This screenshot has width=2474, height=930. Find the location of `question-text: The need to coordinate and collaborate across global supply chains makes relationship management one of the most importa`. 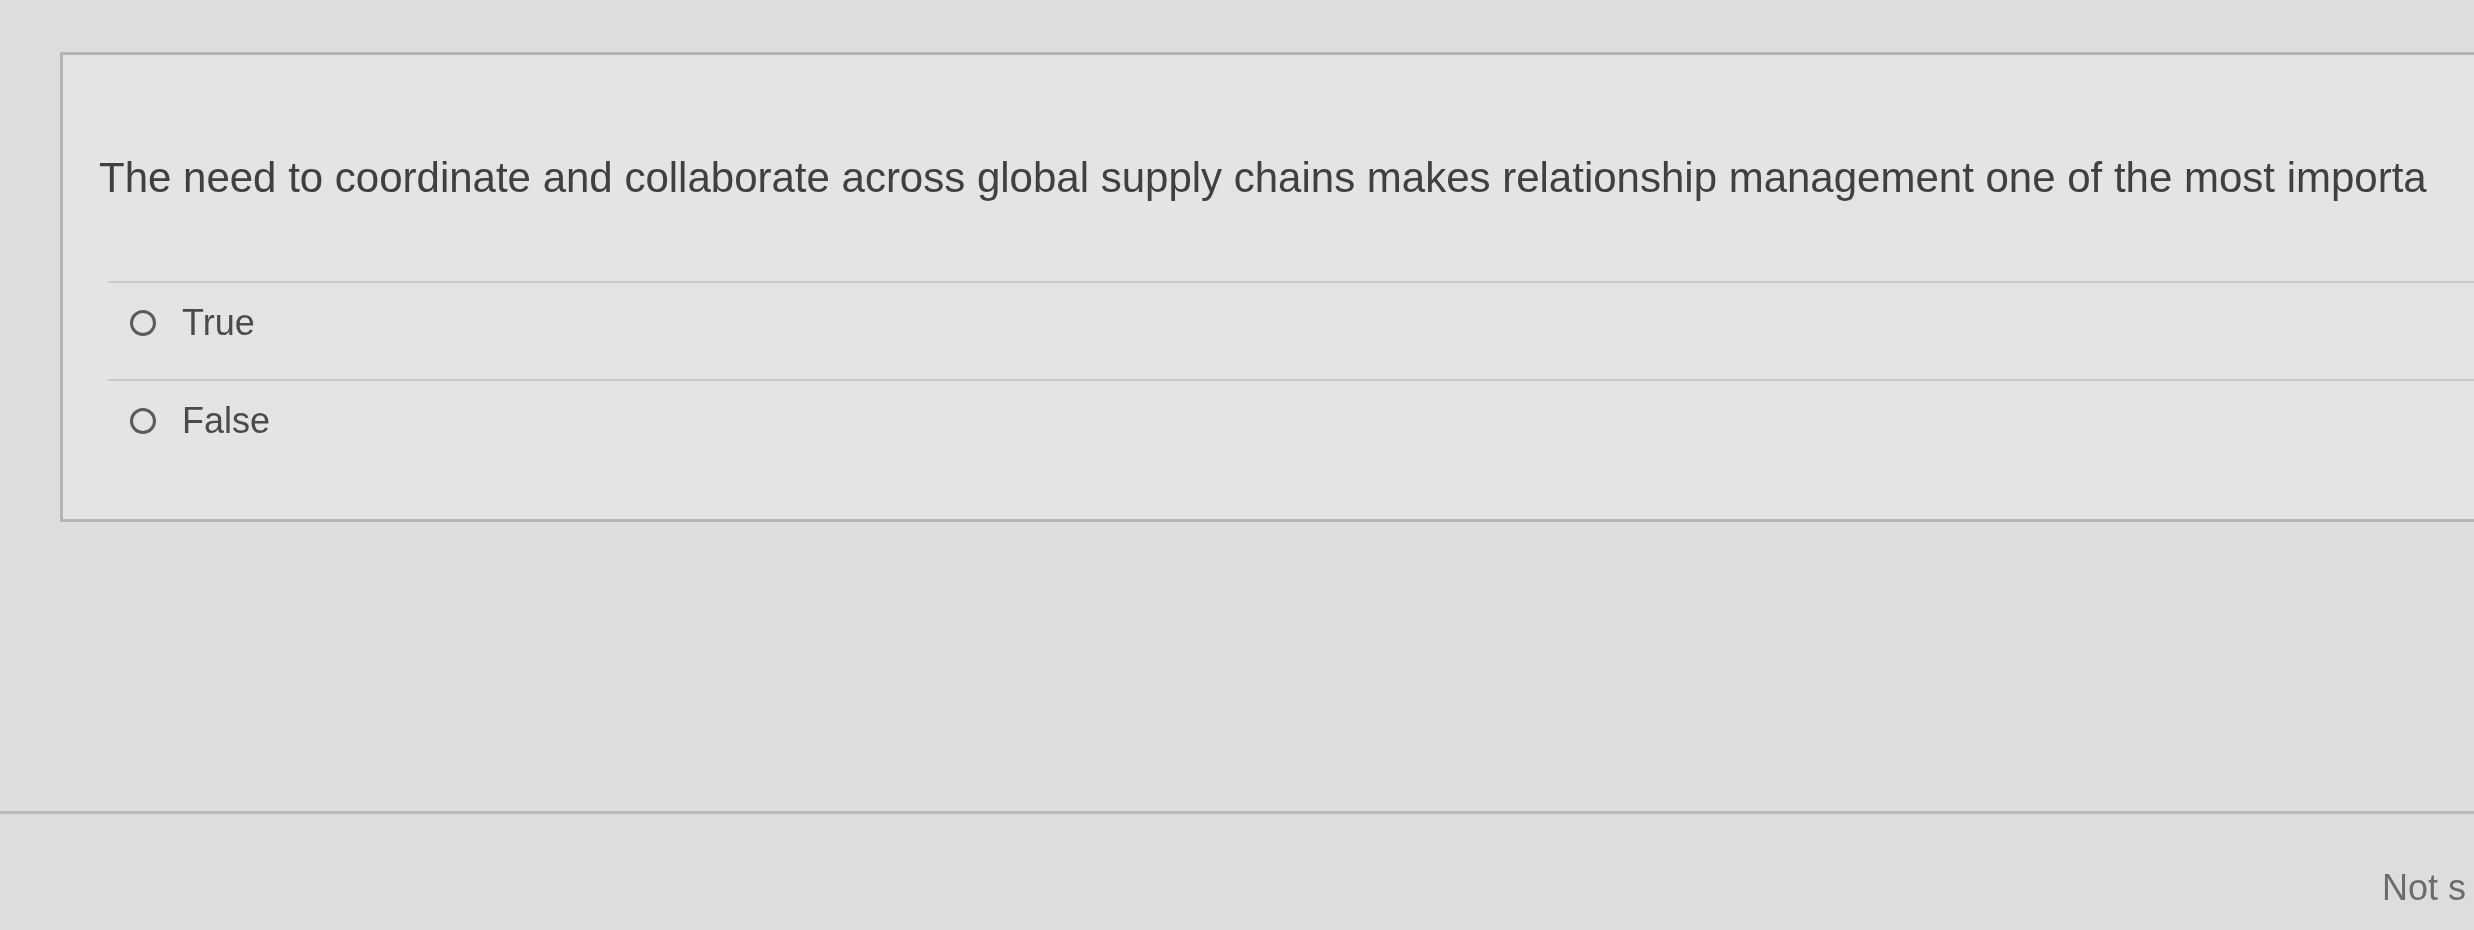

question-text: The need to coordinate and collaborate across global supply chains makes relationship management one of the most importa is located at coordinates (1263, 178).